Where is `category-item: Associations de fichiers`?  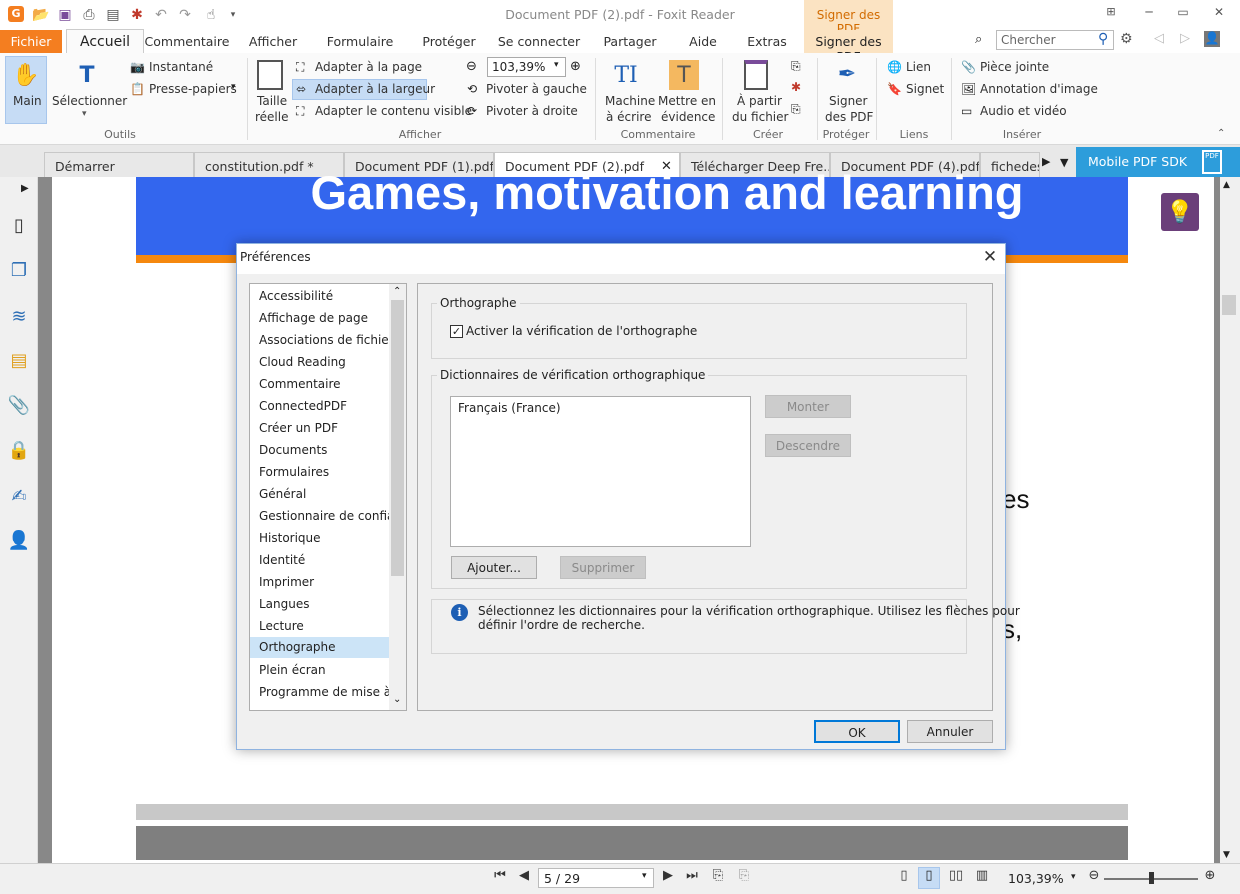
category-item: Associations de fichiers is located at coordinates (329, 340).